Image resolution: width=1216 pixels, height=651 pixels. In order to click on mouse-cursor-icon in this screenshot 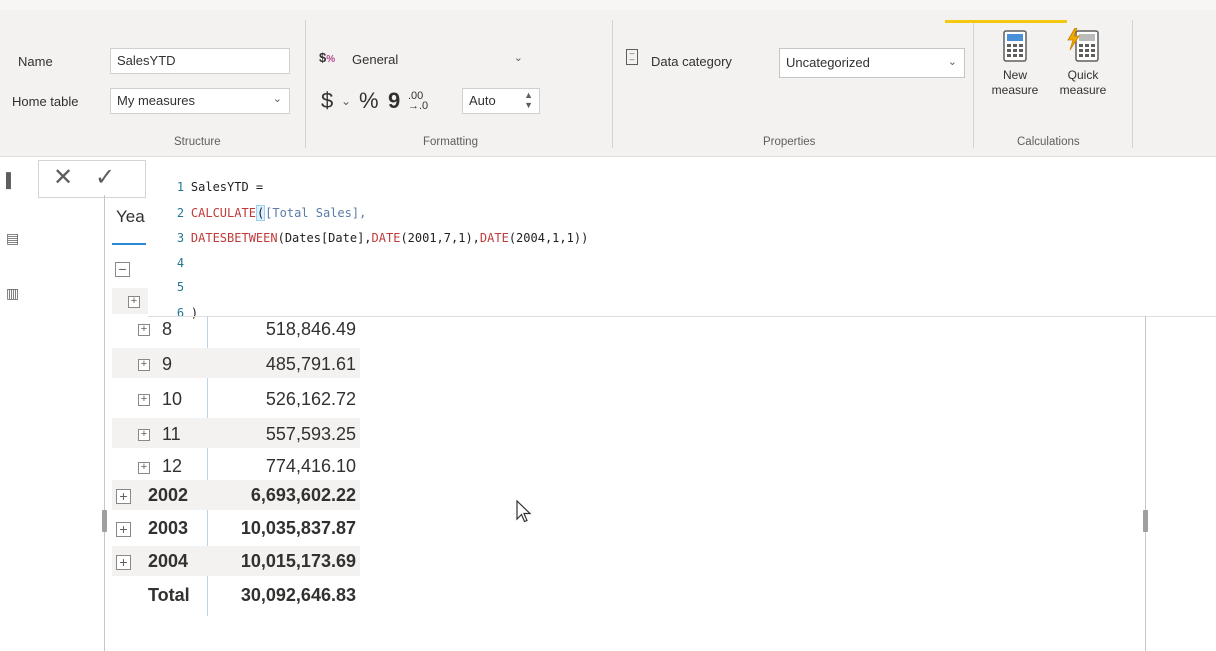, I will do `click(524, 511)`.